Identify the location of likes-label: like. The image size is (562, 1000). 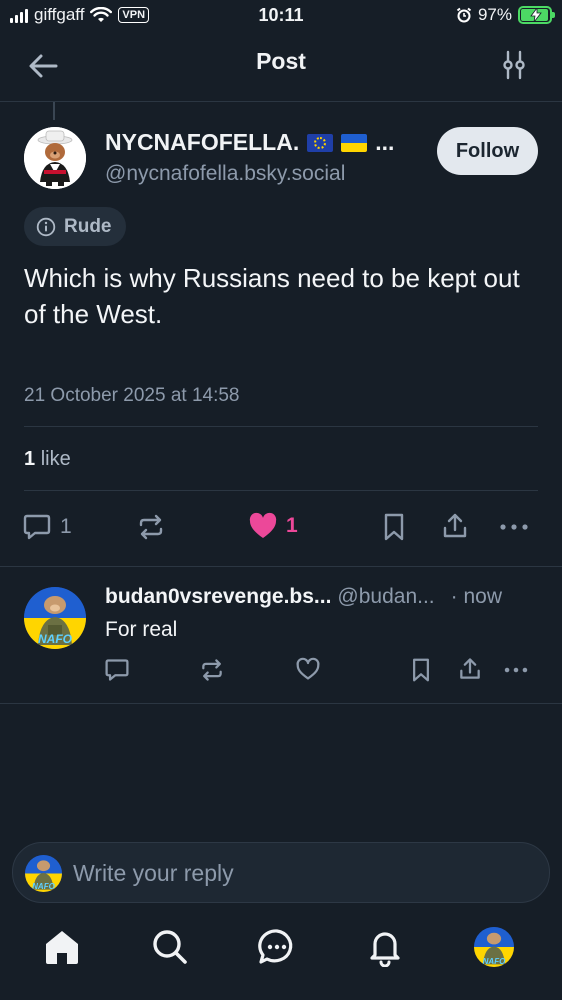
(55, 459).